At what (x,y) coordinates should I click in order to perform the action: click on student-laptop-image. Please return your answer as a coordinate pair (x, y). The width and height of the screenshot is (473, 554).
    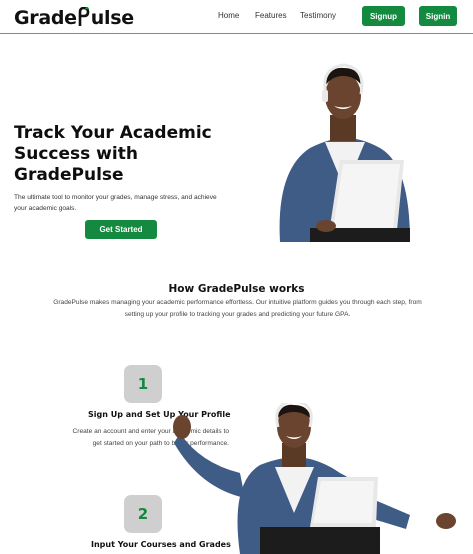
    Looking at the image, I should click on (344, 152).